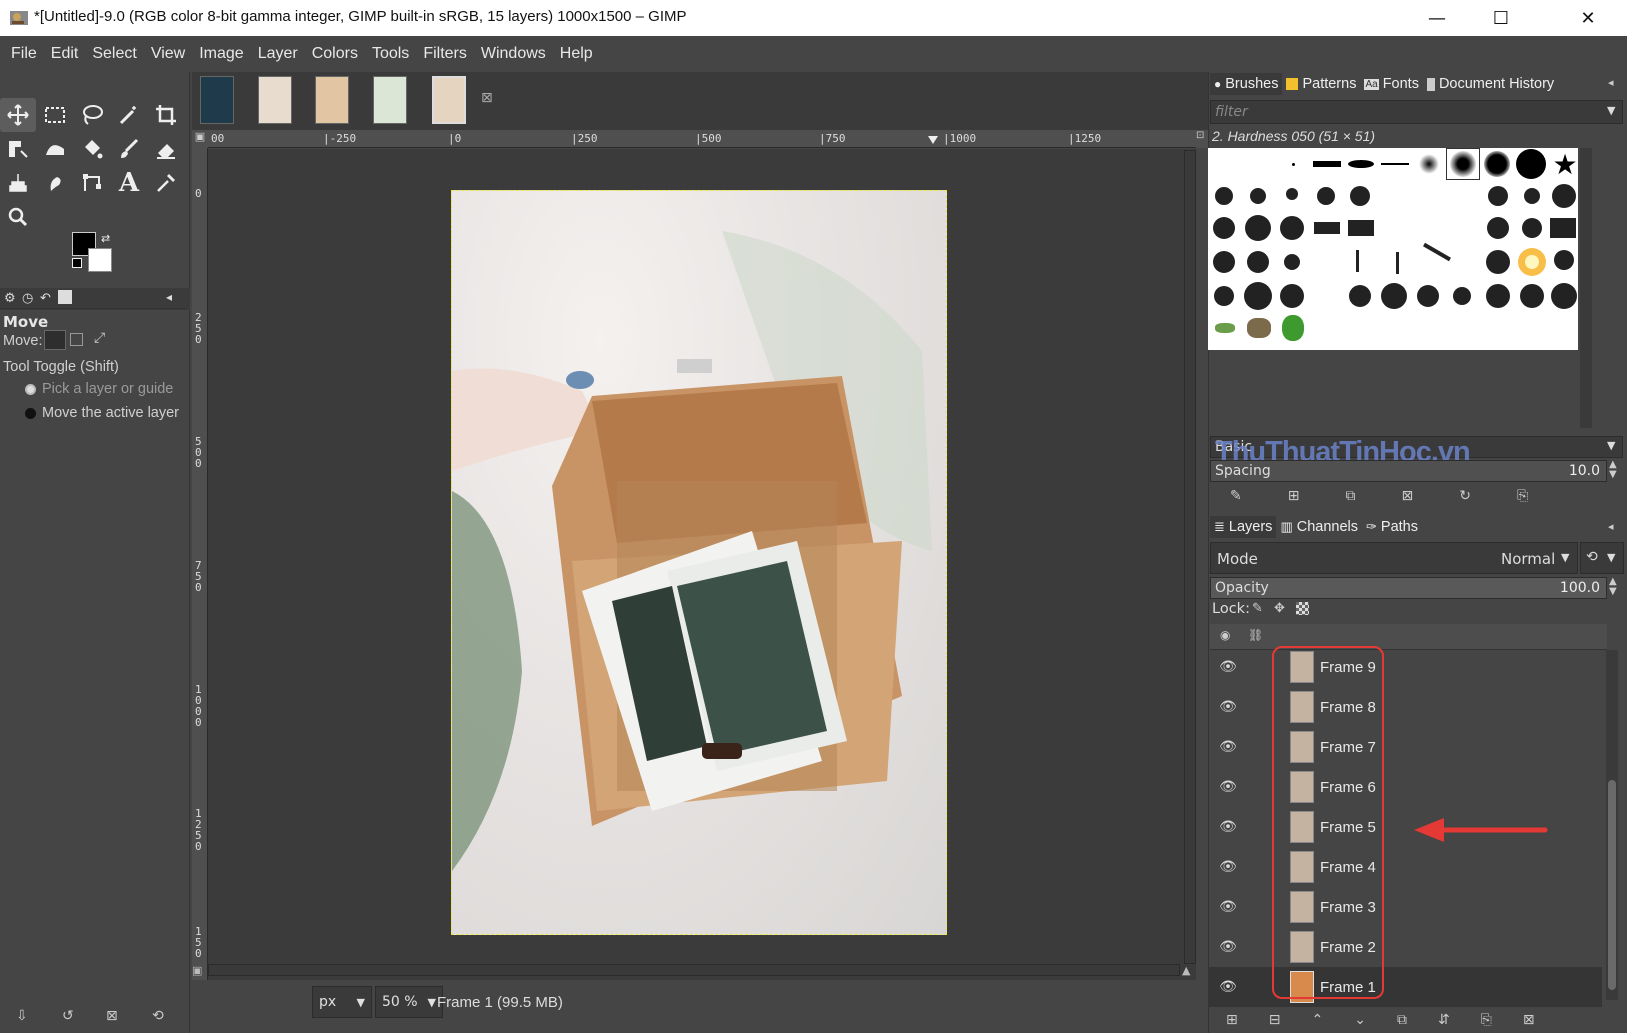  Describe the element at coordinates (342, 1002) in the screenshot. I see `unit-select: px ▼` at that location.